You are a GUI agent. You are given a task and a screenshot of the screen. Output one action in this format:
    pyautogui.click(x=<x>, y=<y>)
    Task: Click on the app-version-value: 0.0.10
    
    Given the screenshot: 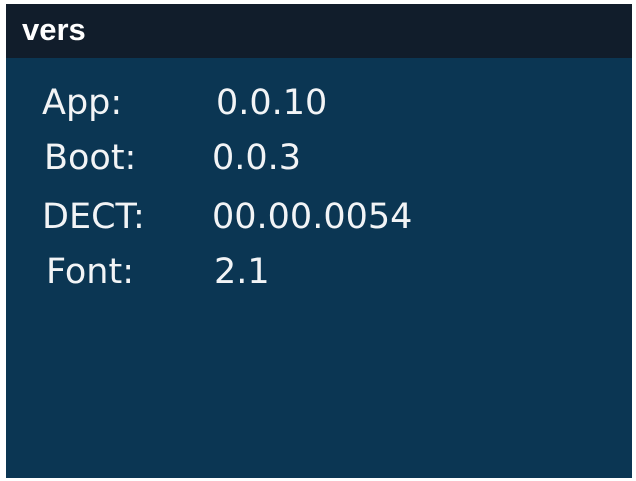 What is the action you would take?
    pyautogui.click(x=272, y=103)
    